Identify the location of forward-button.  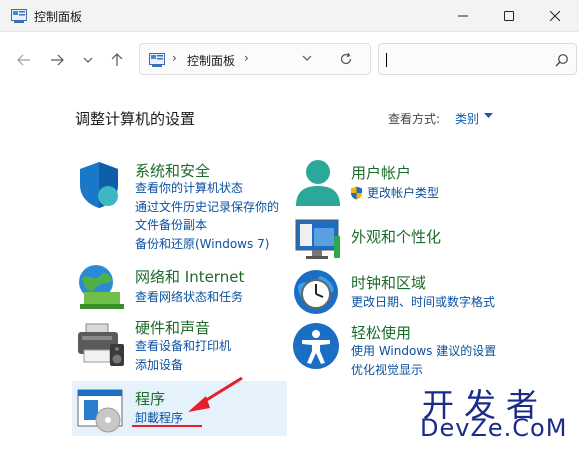
(57, 60).